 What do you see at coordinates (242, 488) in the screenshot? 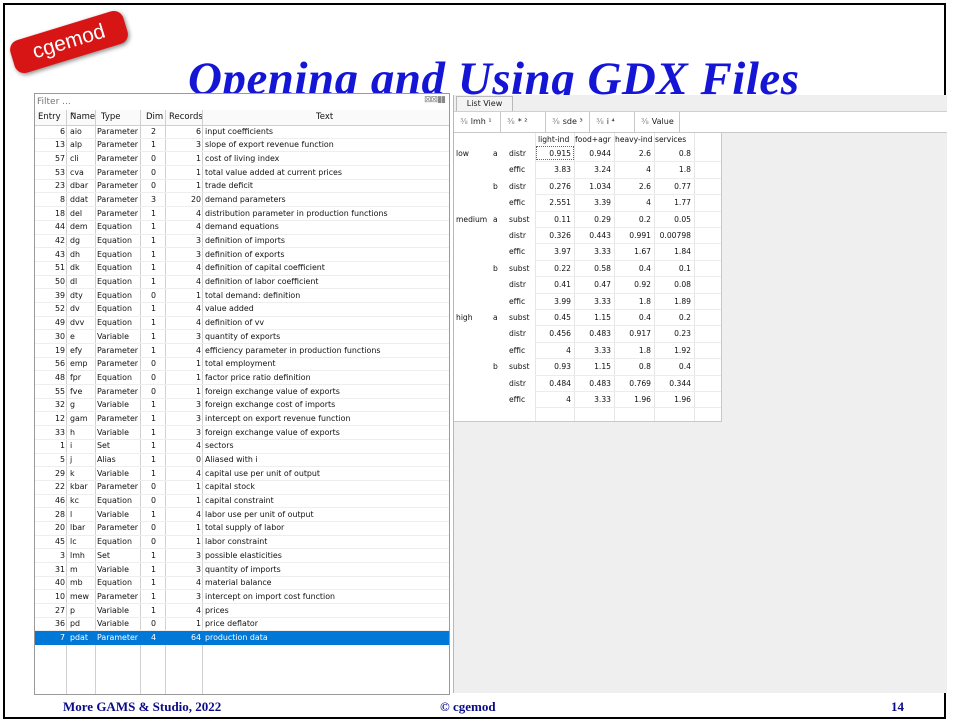
I see `table-row: 22 kbar Parameter 0 1 capital stock` at bounding box center [242, 488].